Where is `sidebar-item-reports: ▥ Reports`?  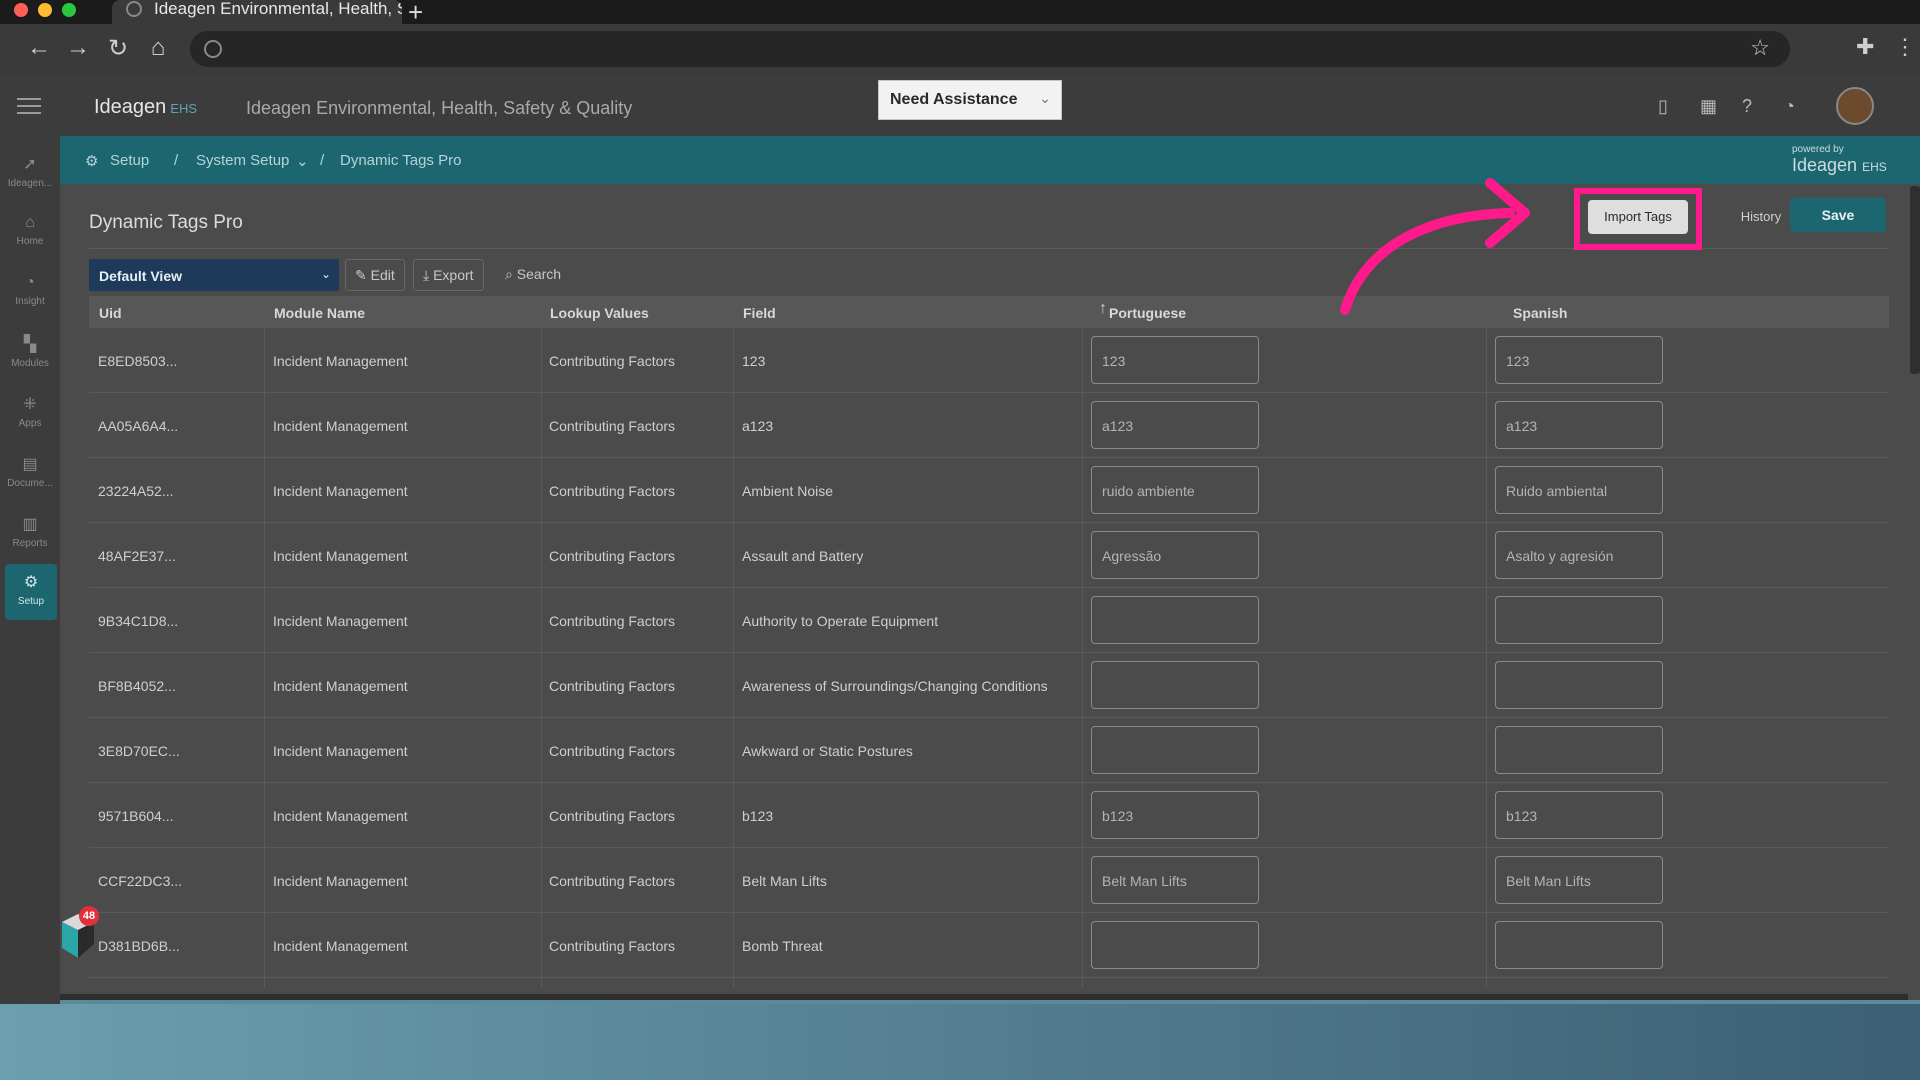 sidebar-item-reports: ▥ Reports is located at coordinates (30, 534).